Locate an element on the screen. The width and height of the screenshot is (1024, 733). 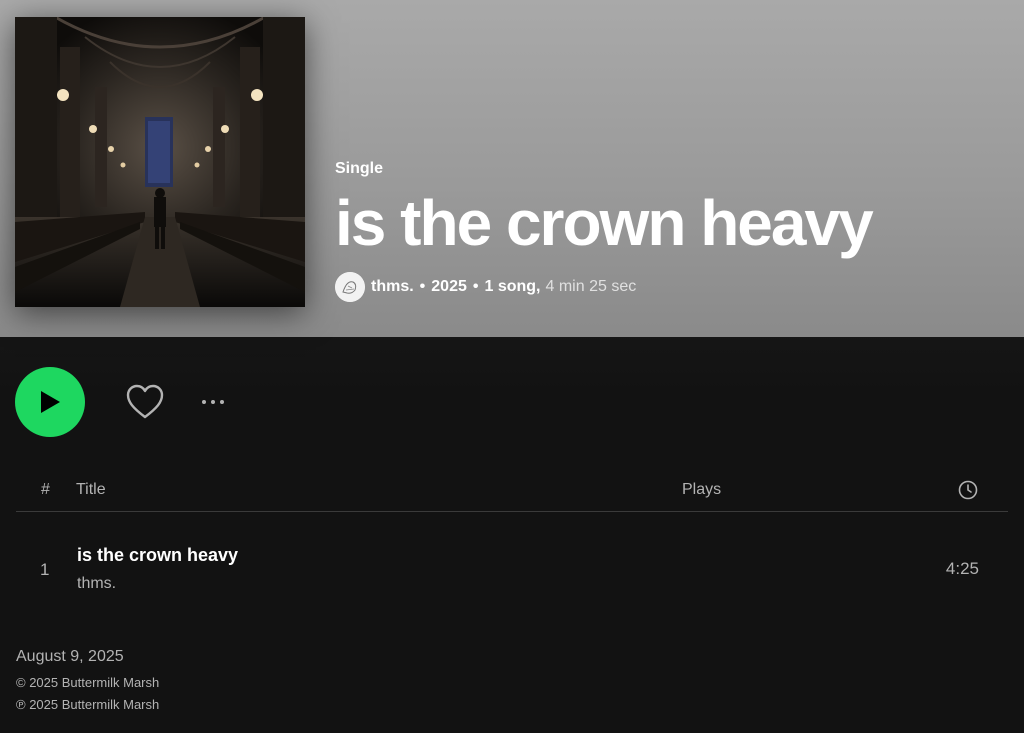
play-button is located at coordinates (50, 402).